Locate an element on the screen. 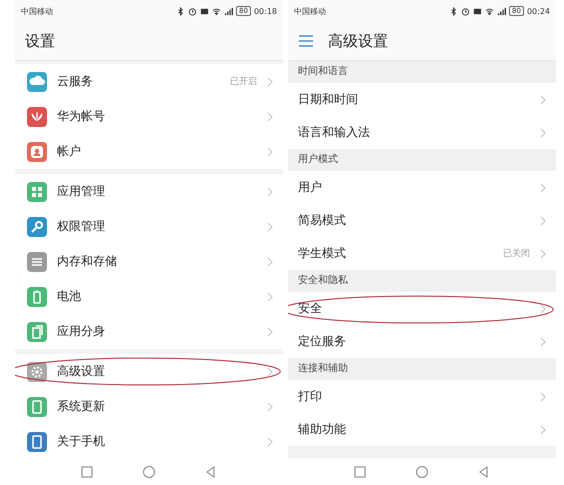  screen-title: 设置 is located at coordinates (40, 41).